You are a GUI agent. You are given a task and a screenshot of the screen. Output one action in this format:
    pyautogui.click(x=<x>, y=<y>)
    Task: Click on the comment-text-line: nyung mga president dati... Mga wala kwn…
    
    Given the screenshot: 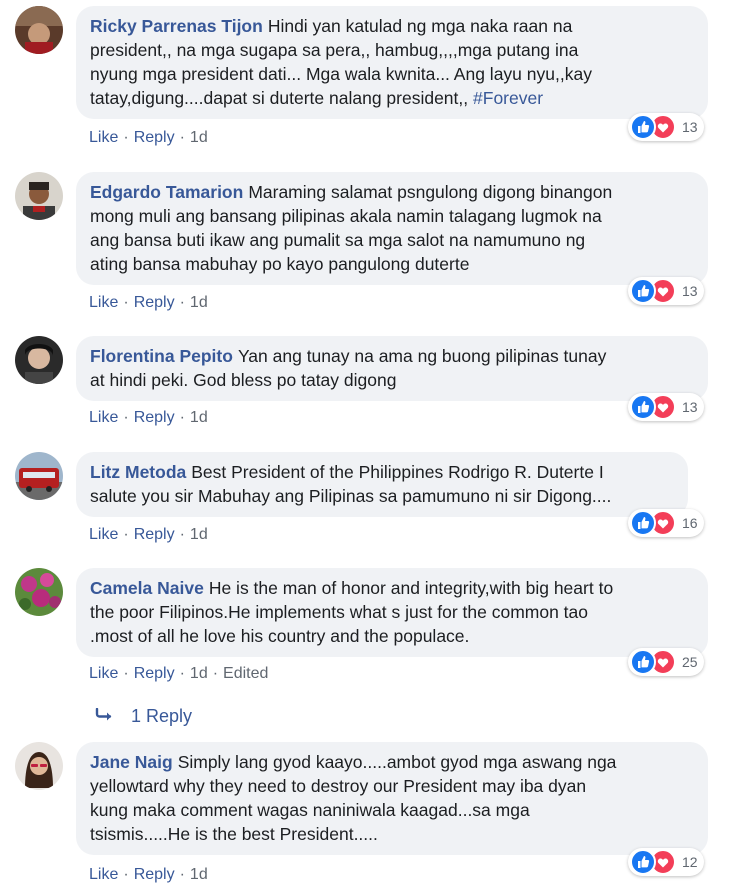 What is the action you would take?
    pyautogui.click(x=341, y=74)
    